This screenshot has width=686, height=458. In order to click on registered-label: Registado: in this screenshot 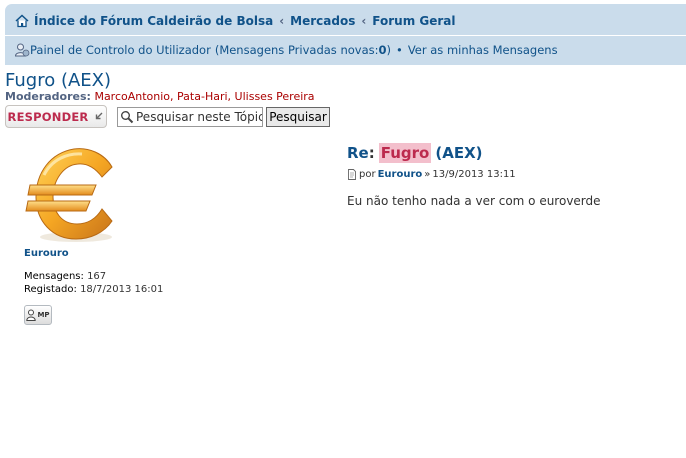, I will do `click(50, 289)`.